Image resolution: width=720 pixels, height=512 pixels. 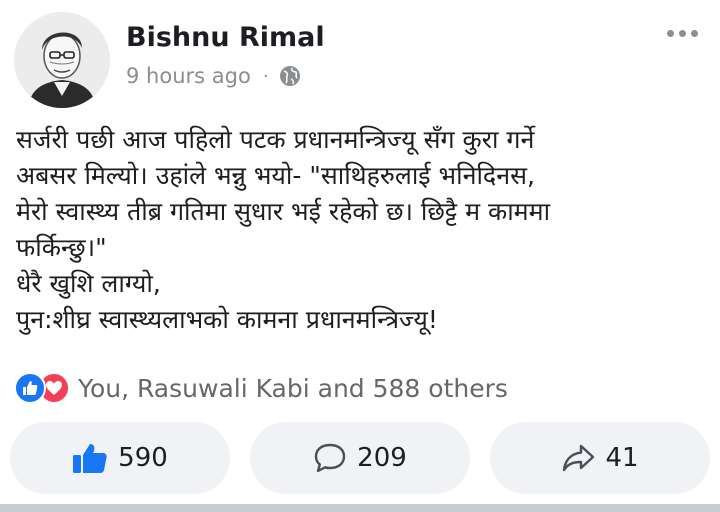 I want to click on more-options-icon, so click(x=682, y=33).